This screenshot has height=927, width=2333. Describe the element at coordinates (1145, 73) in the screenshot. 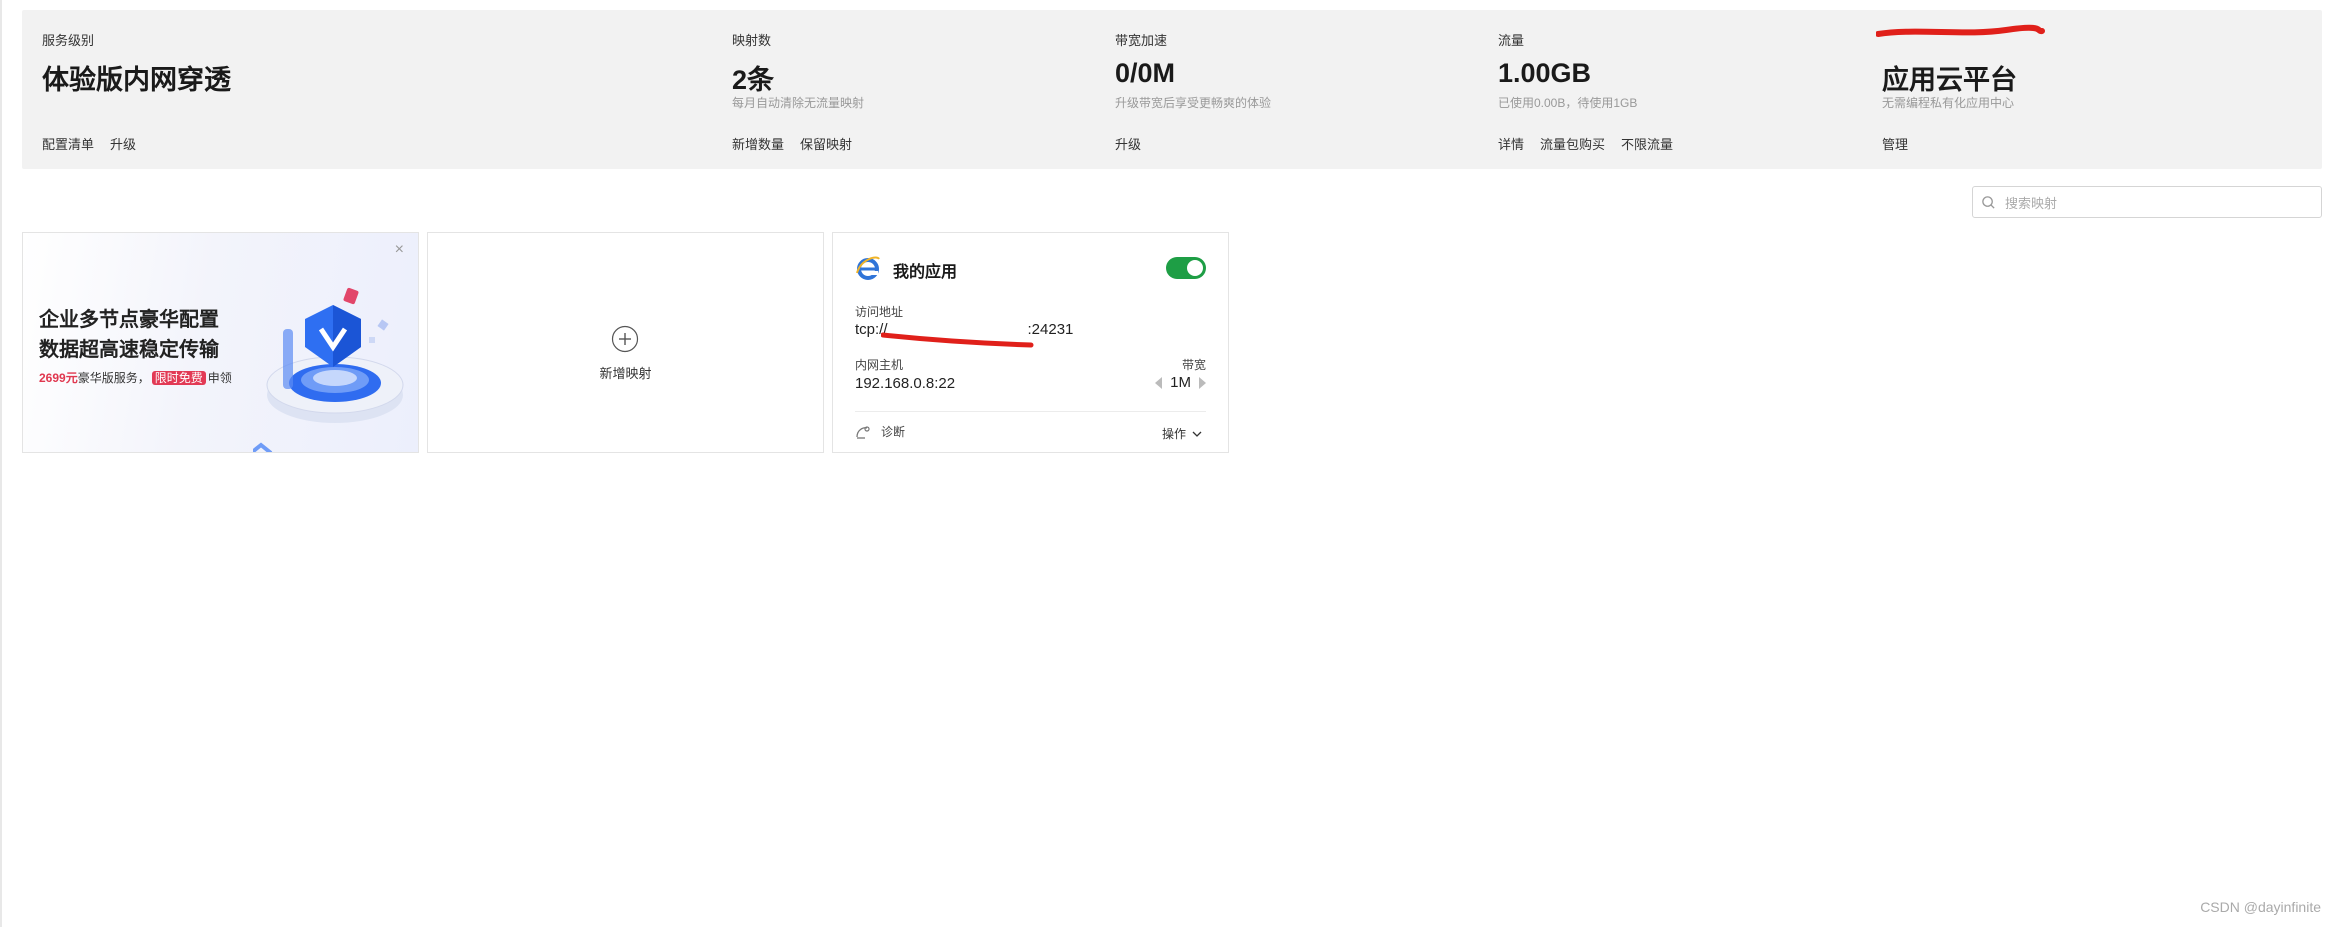

I see `bandwidth-value: 0/0M` at that location.